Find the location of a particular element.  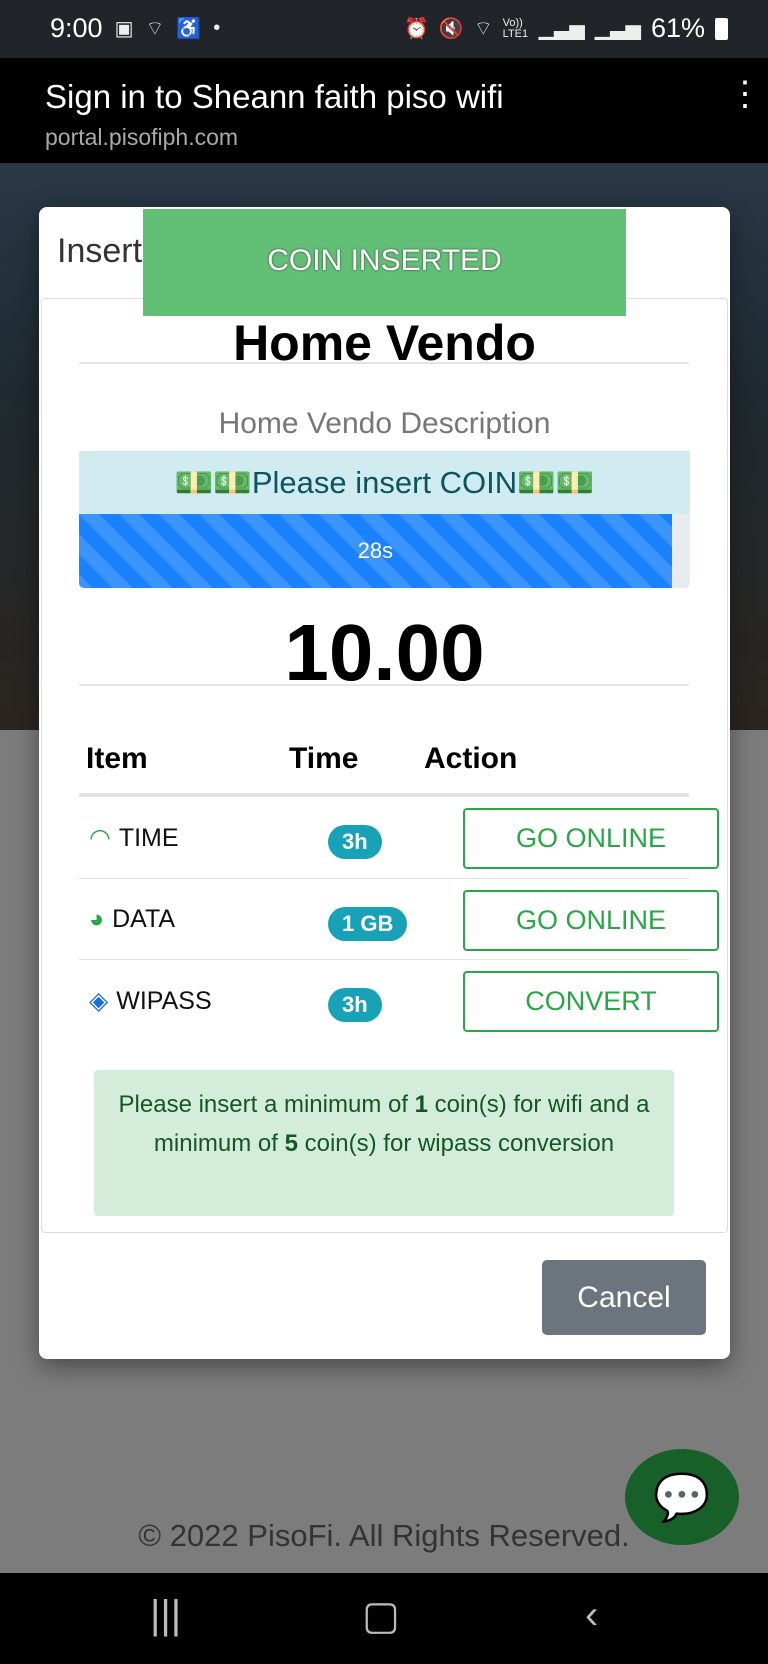

min-wipass-coins: 5 is located at coordinates (291, 1143).